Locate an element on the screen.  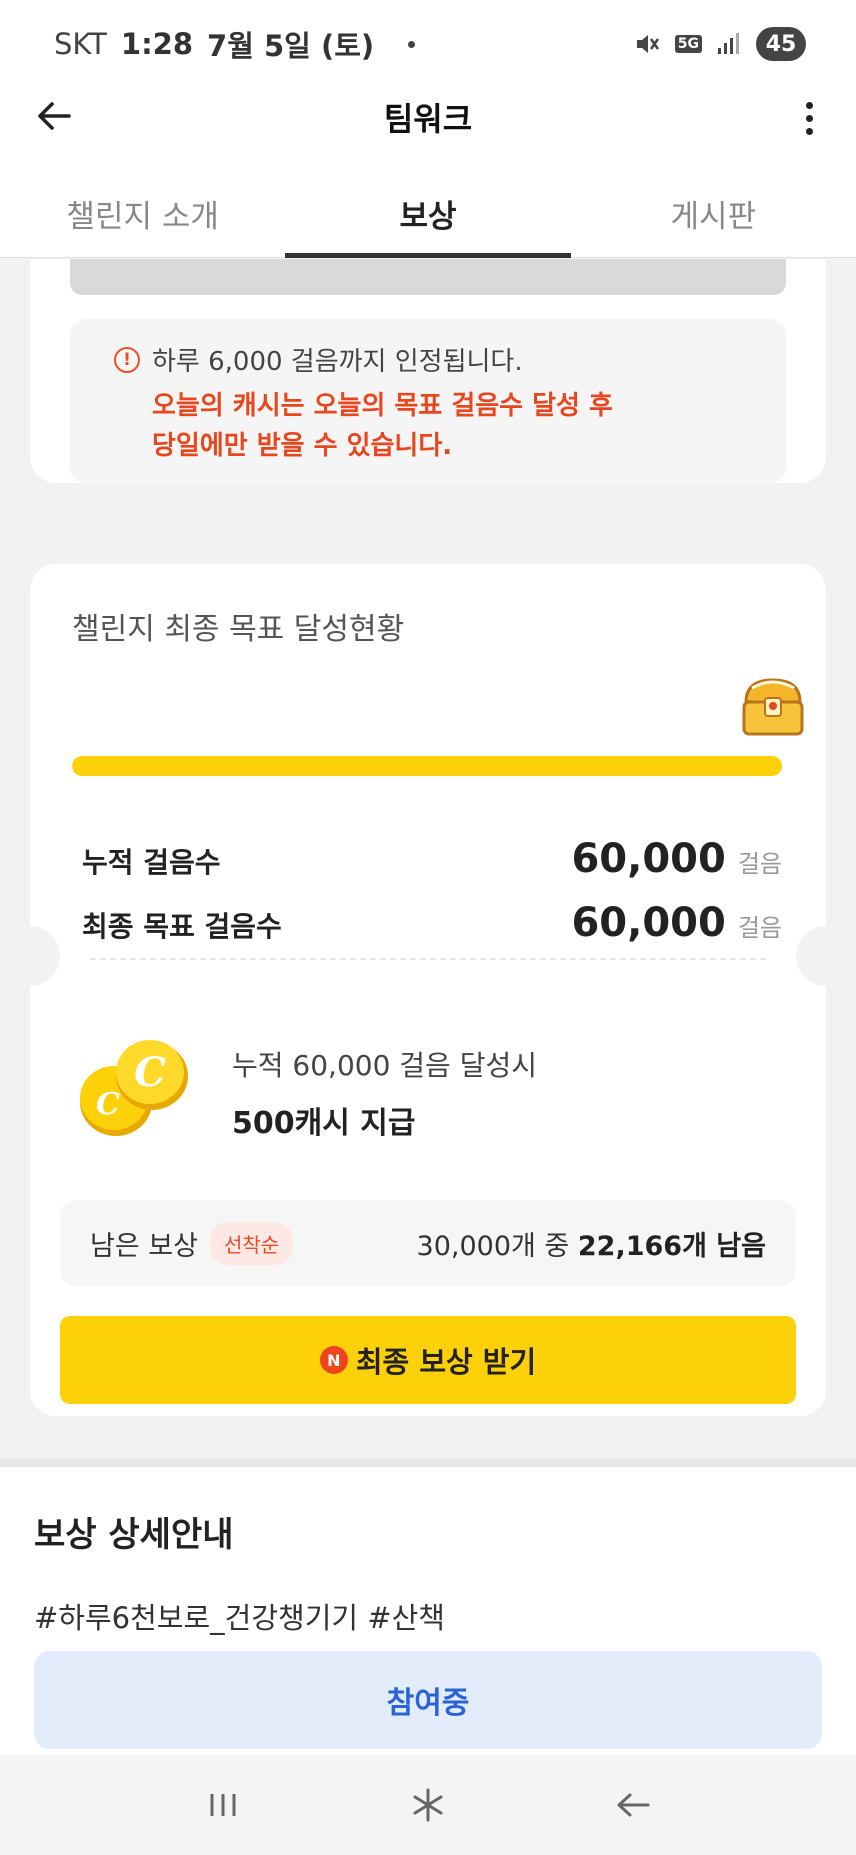
signal-icon is located at coordinates (729, 44).